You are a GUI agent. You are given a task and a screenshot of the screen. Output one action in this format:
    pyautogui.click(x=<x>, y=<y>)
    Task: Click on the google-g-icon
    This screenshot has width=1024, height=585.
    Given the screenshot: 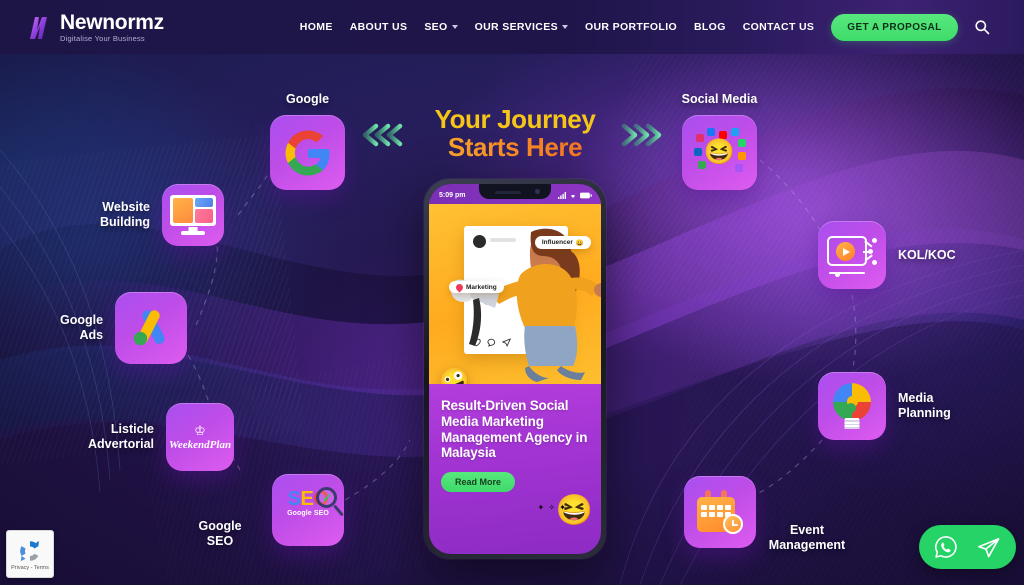 What is the action you would take?
    pyautogui.click(x=307, y=152)
    